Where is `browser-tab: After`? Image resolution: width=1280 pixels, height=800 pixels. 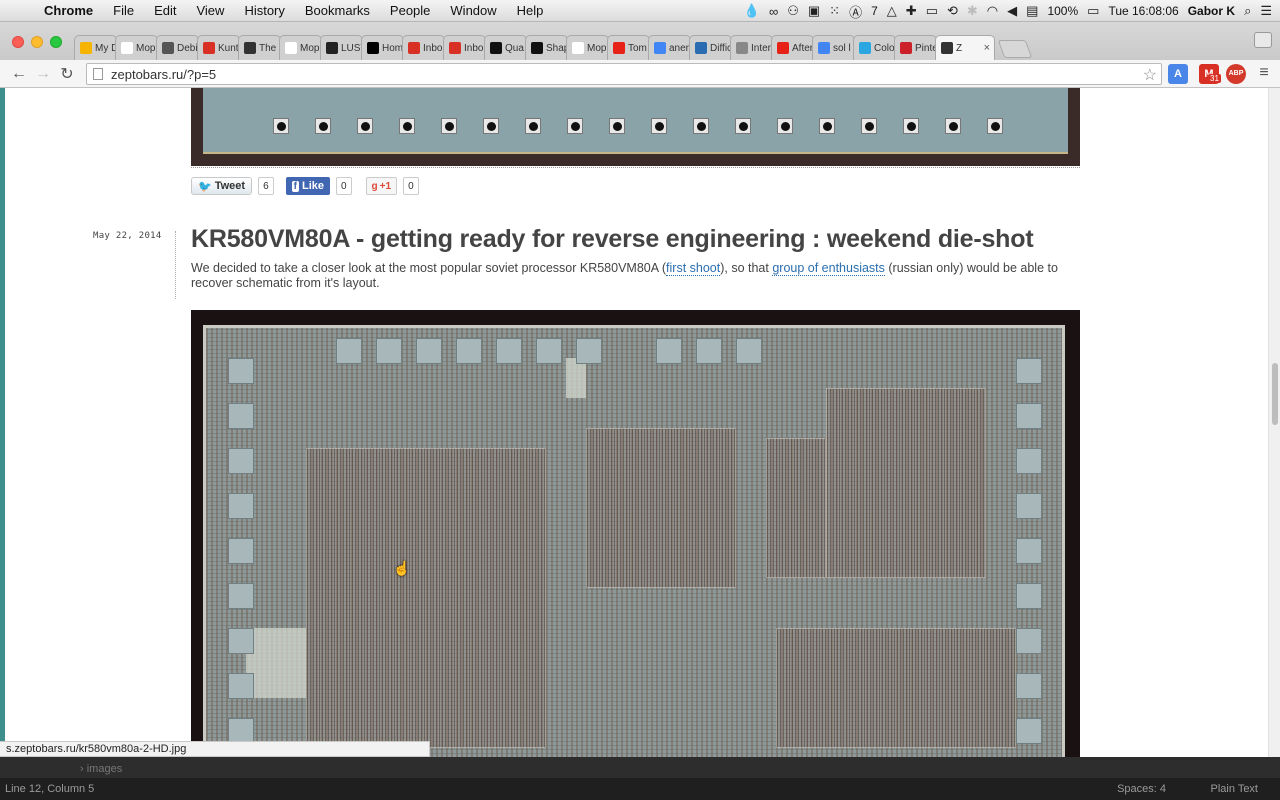
browser-tab: After is located at coordinates (792, 47).